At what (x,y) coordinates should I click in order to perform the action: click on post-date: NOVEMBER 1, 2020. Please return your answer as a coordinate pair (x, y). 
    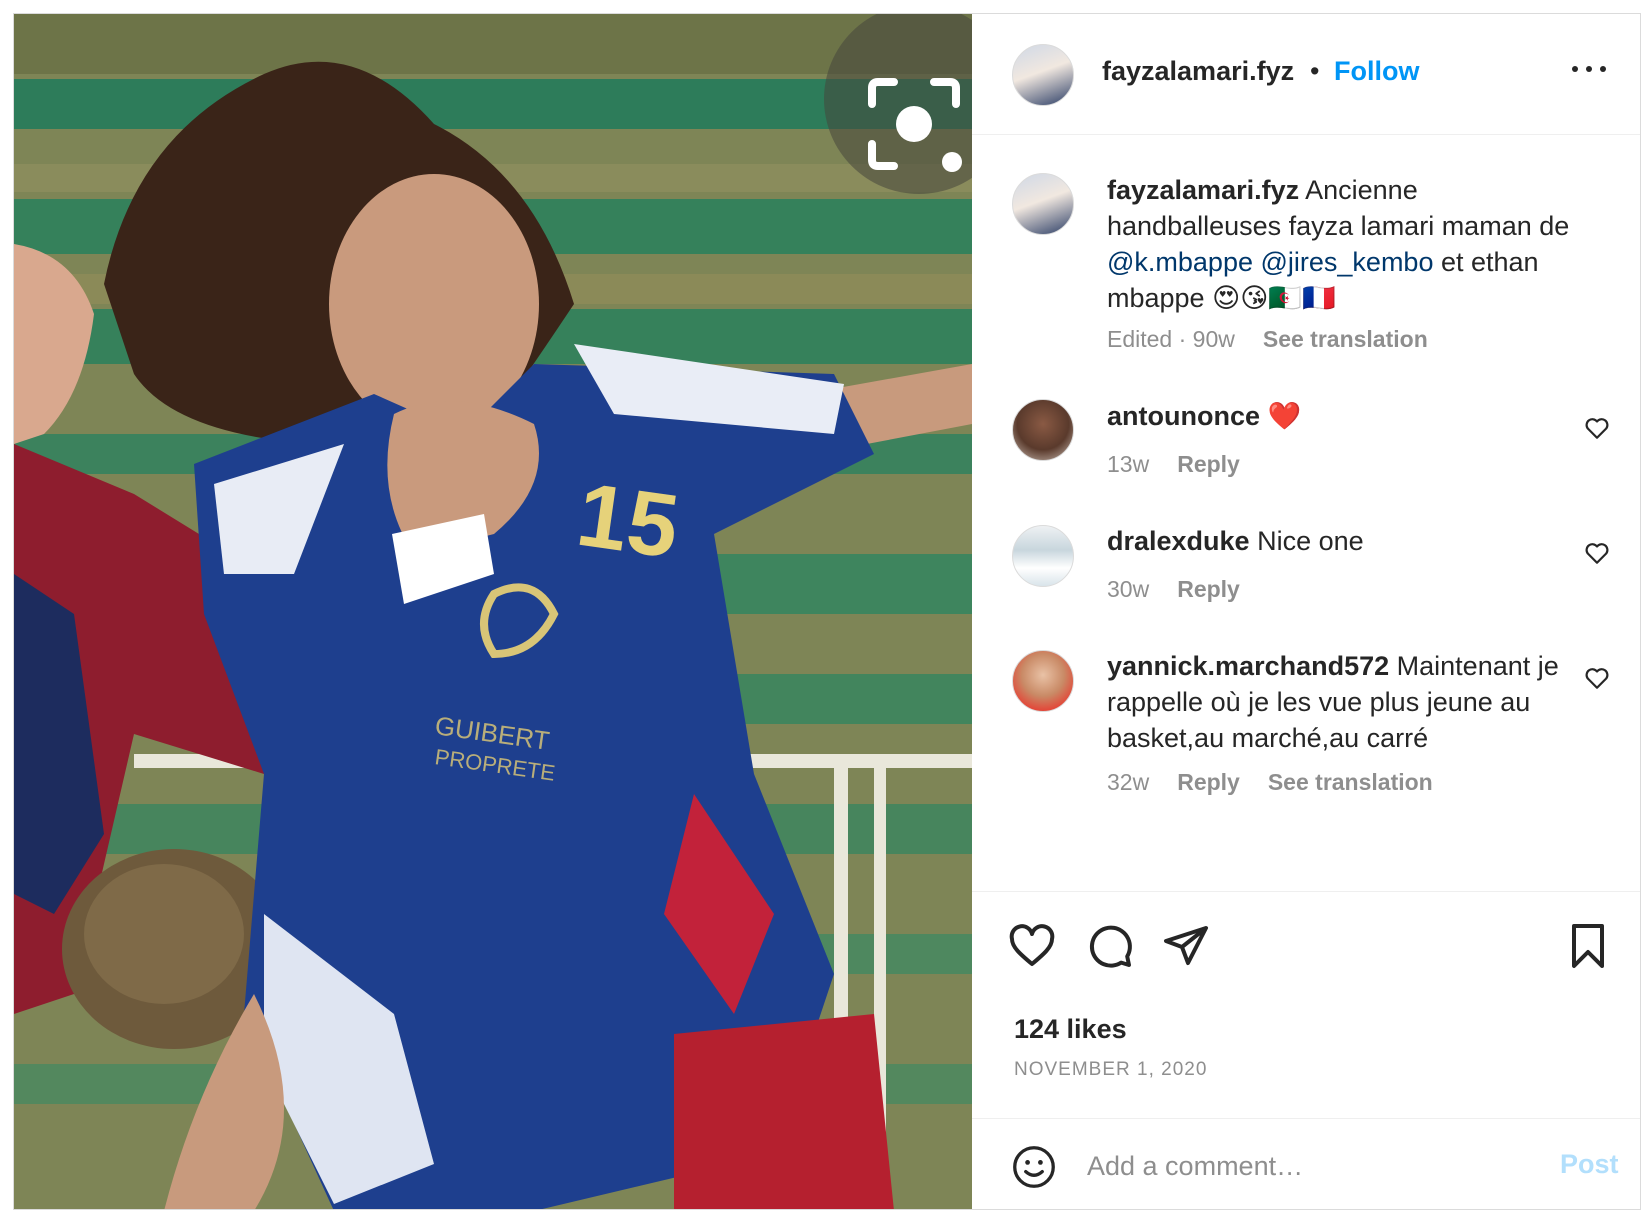
    Looking at the image, I should click on (1110, 1070).